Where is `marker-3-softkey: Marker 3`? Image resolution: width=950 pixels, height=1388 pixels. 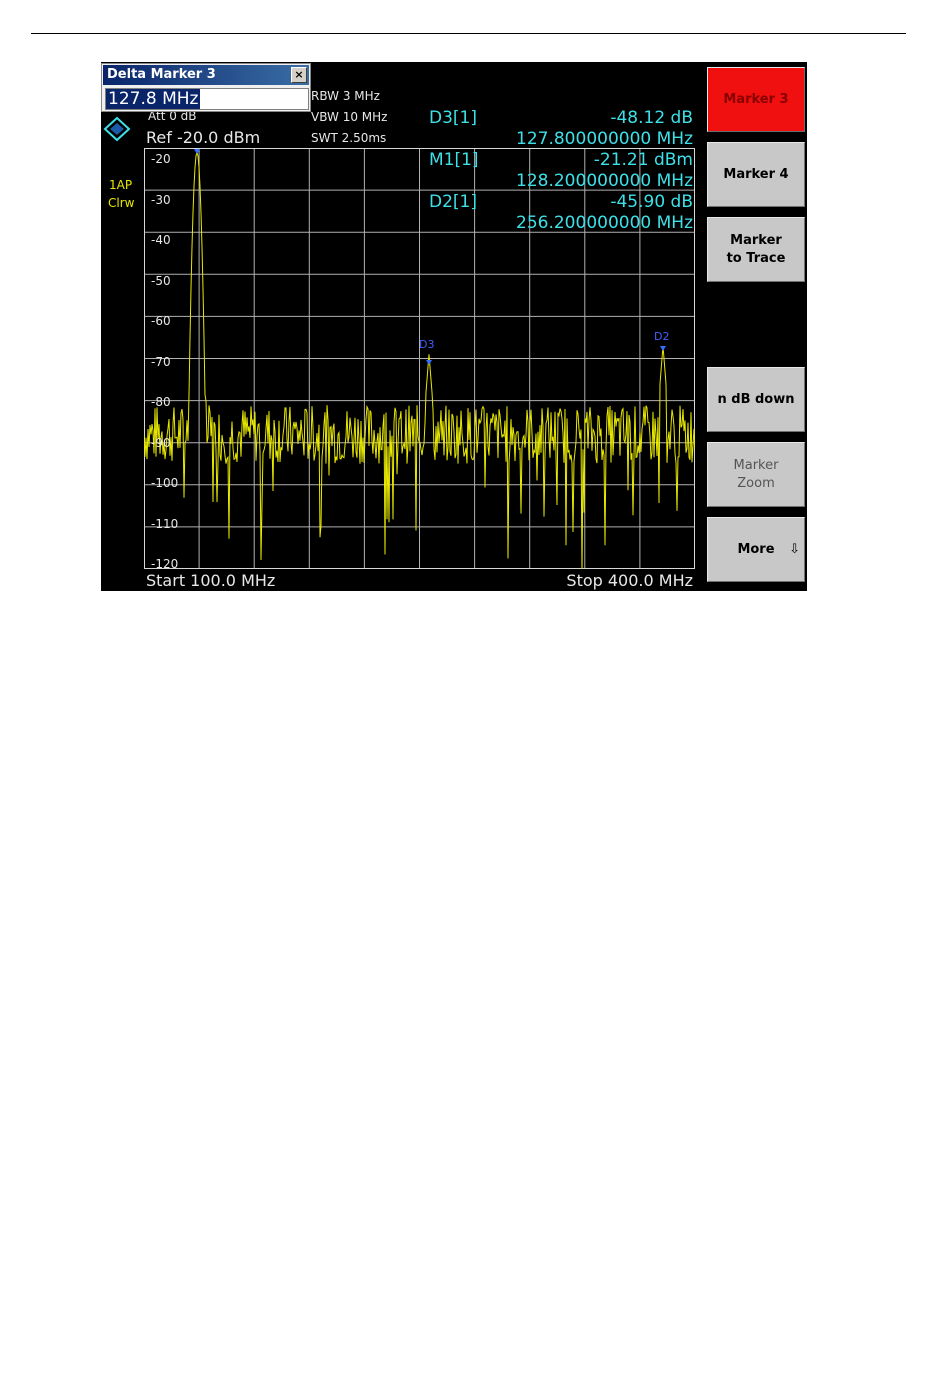
marker-3-softkey: Marker 3 is located at coordinates (756, 99).